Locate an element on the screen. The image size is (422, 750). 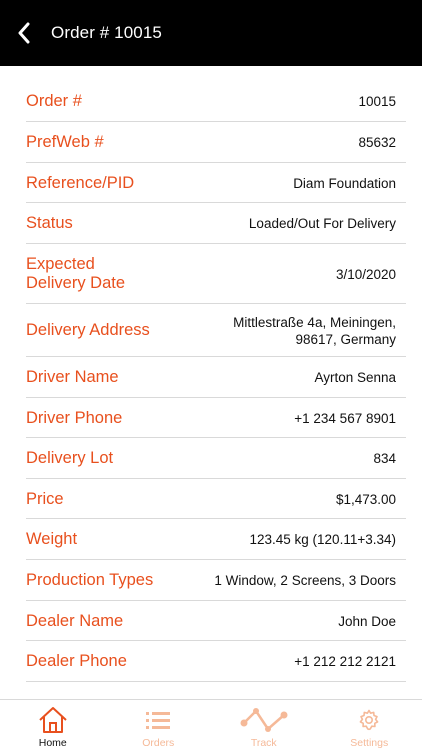
detail-value: 123.45 kg (120.11+3.34) is located at coordinates (323, 539).